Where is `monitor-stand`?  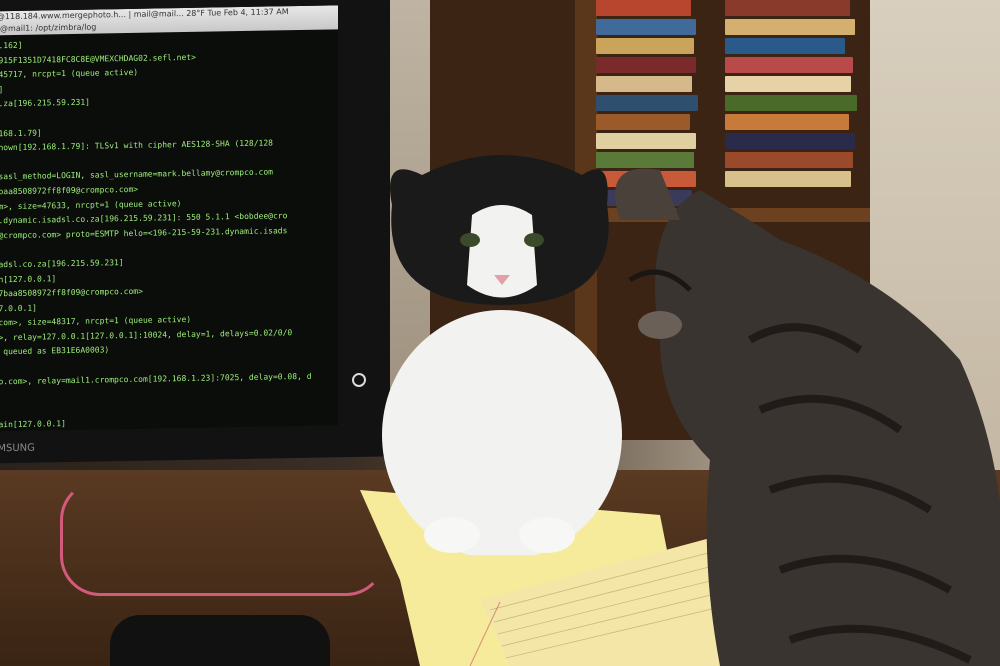 monitor-stand is located at coordinates (220, 640).